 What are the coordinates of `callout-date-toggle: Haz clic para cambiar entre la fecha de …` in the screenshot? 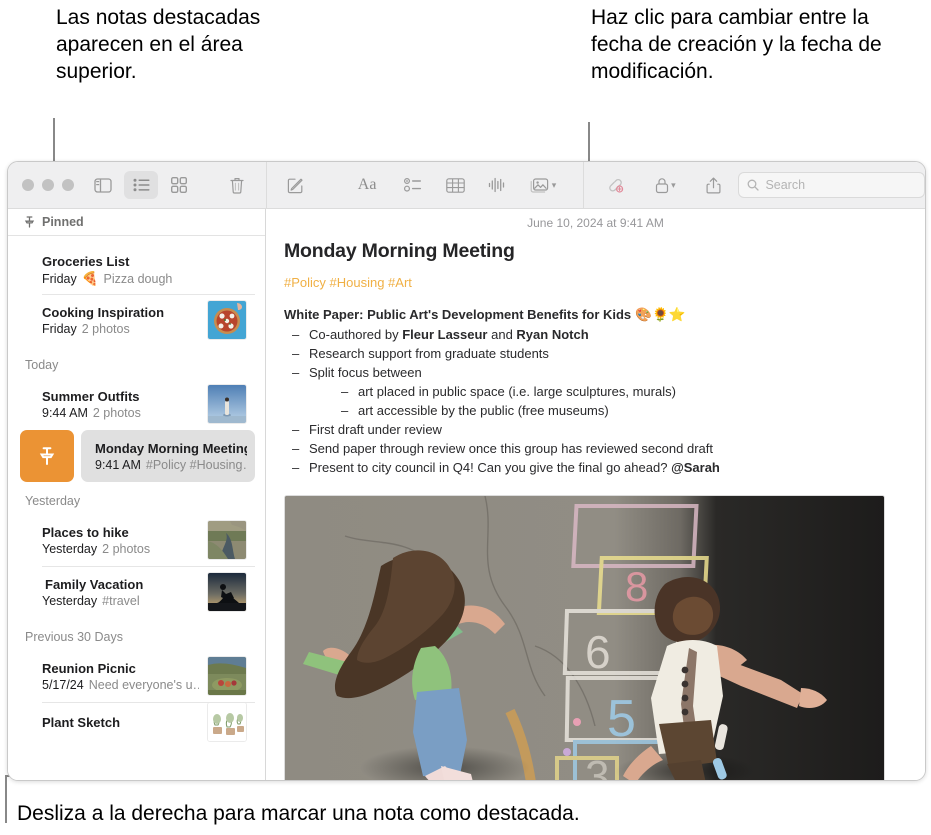 It's located at (736, 44).